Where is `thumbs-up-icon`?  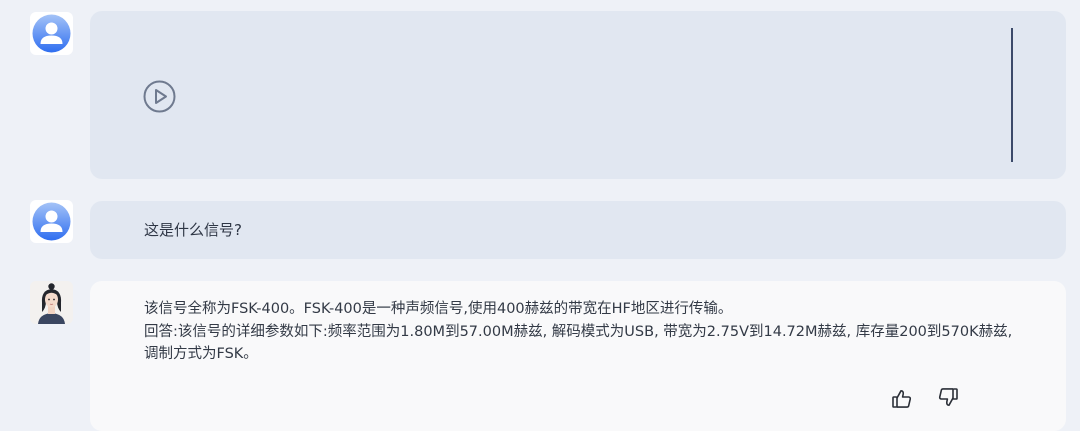
thumbs-up-icon is located at coordinates (902, 399).